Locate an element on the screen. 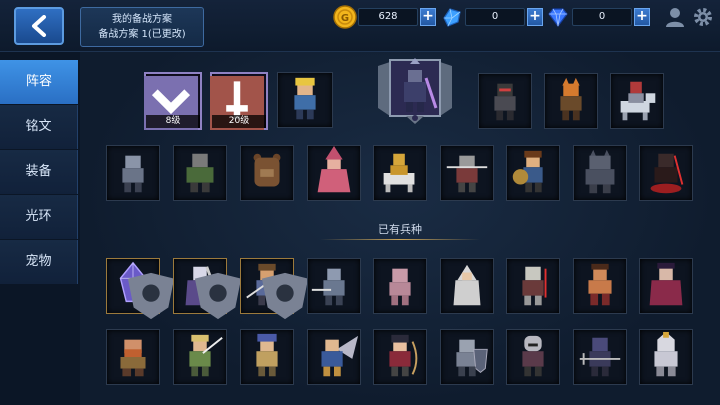  crystal-count: 0 is located at coordinates (495, 17).